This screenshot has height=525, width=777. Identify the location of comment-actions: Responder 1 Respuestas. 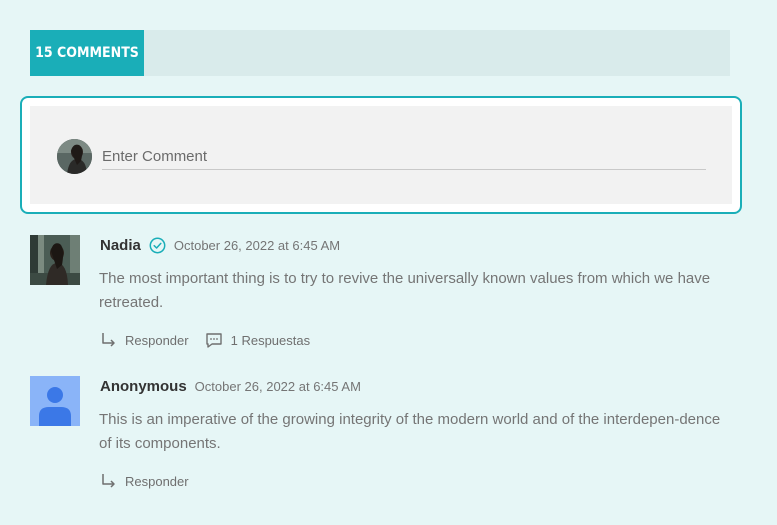
(205, 340).